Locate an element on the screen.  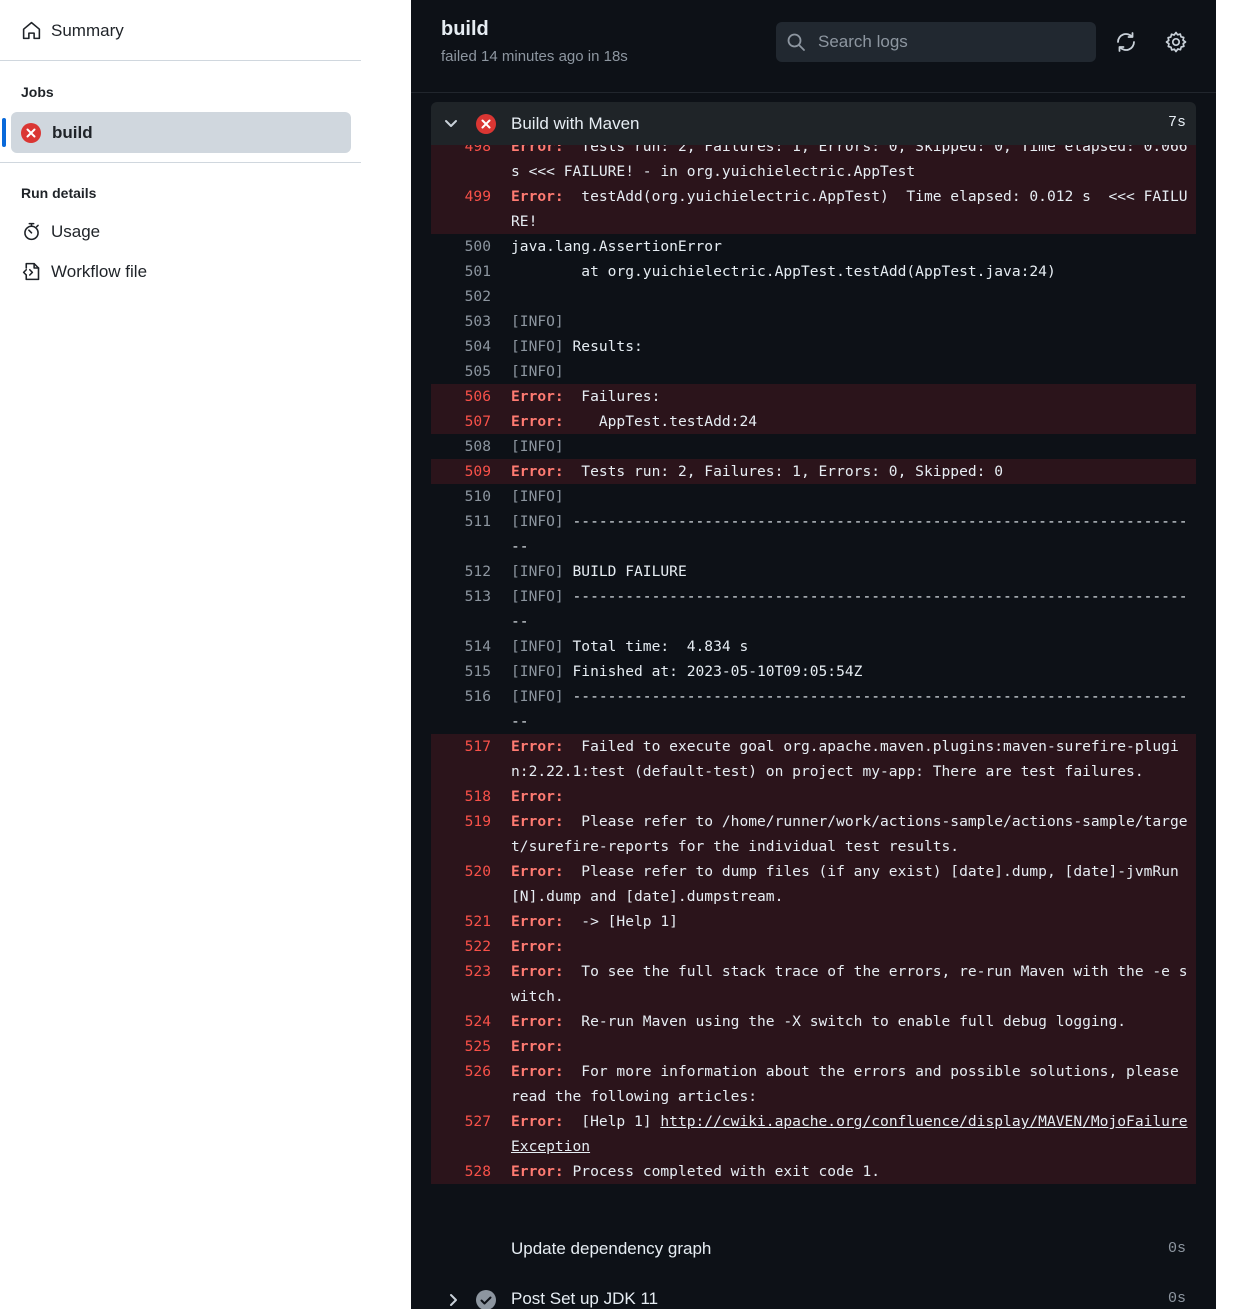
line-number: 509 is located at coordinates (461, 471).